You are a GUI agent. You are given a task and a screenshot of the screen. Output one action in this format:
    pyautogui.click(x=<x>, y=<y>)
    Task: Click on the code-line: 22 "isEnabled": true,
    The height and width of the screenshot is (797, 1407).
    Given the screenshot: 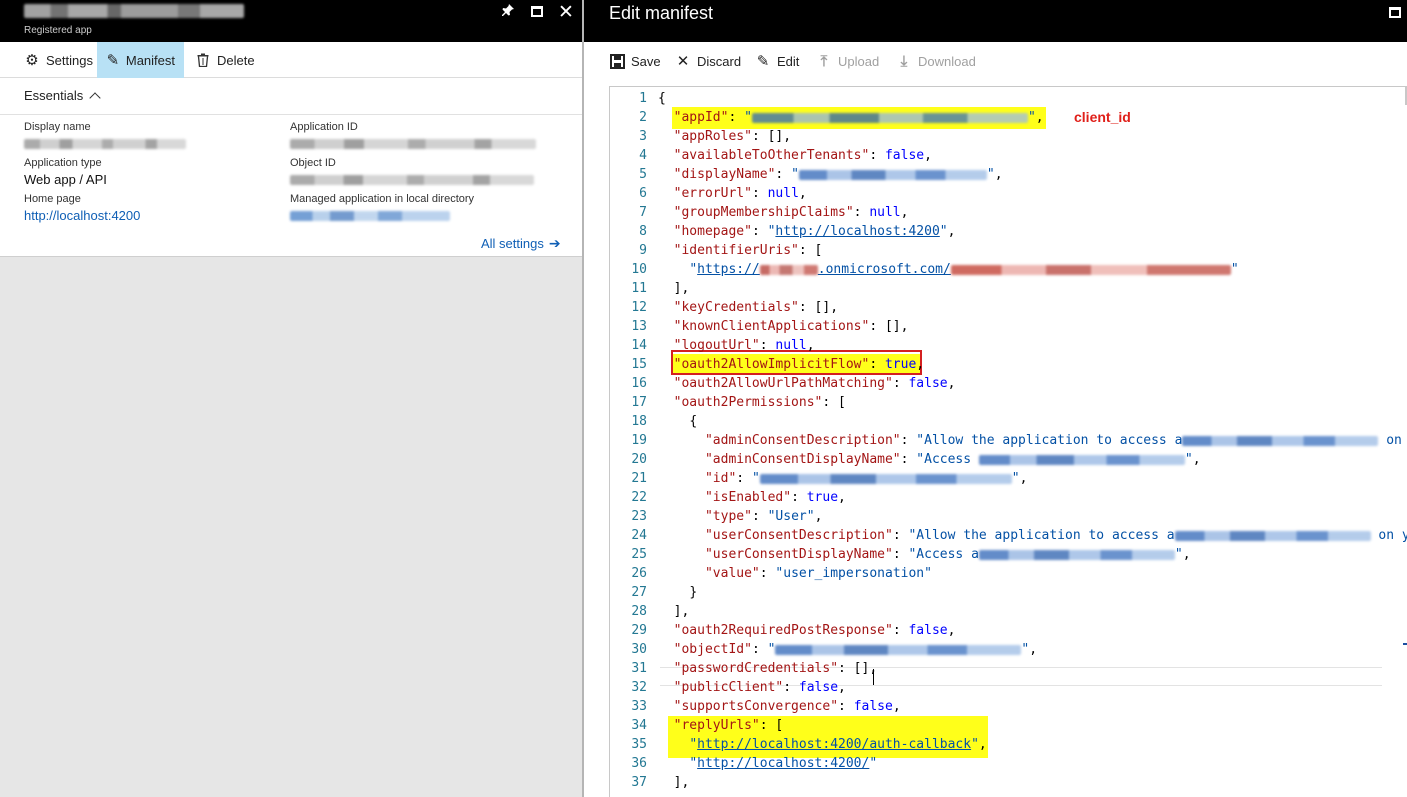 What is the action you would take?
    pyautogui.click(x=738, y=497)
    